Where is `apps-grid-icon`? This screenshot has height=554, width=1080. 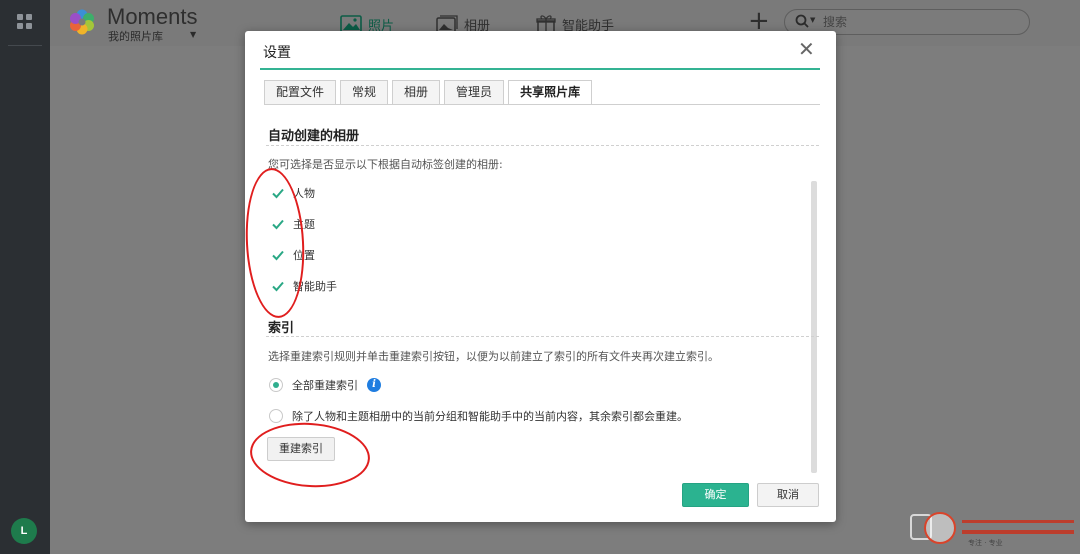 apps-grid-icon is located at coordinates (25, 22).